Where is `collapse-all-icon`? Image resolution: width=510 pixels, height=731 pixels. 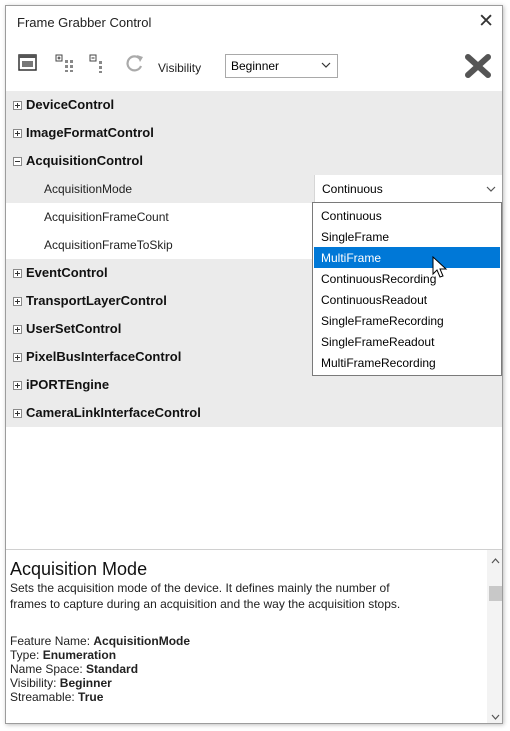 collapse-all-icon is located at coordinates (99, 63).